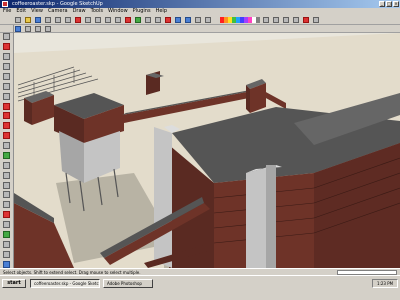 Image resolution: width=400 pixels, height=300 pixels. What do you see at coordinates (37, 11) in the screenshot?
I see `menu-view: View` at bounding box center [37, 11].